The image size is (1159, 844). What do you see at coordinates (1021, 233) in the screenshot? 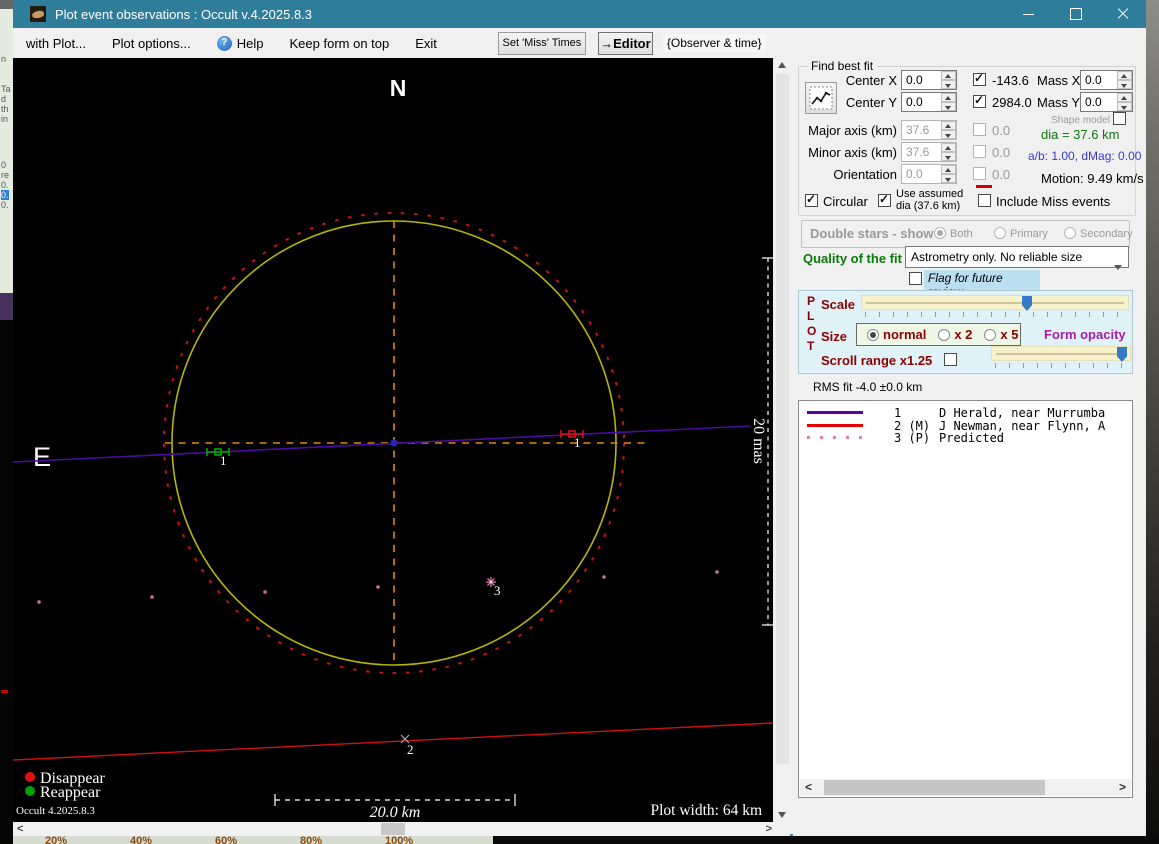
I see `double-stars-primary-radio: Primary` at bounding box center [1021, 233].